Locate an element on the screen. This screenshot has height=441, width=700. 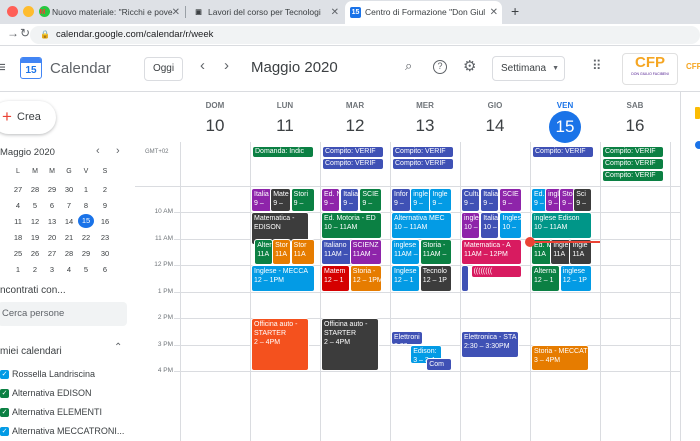
next-week-icon: › is located at coordinates (226, 65).